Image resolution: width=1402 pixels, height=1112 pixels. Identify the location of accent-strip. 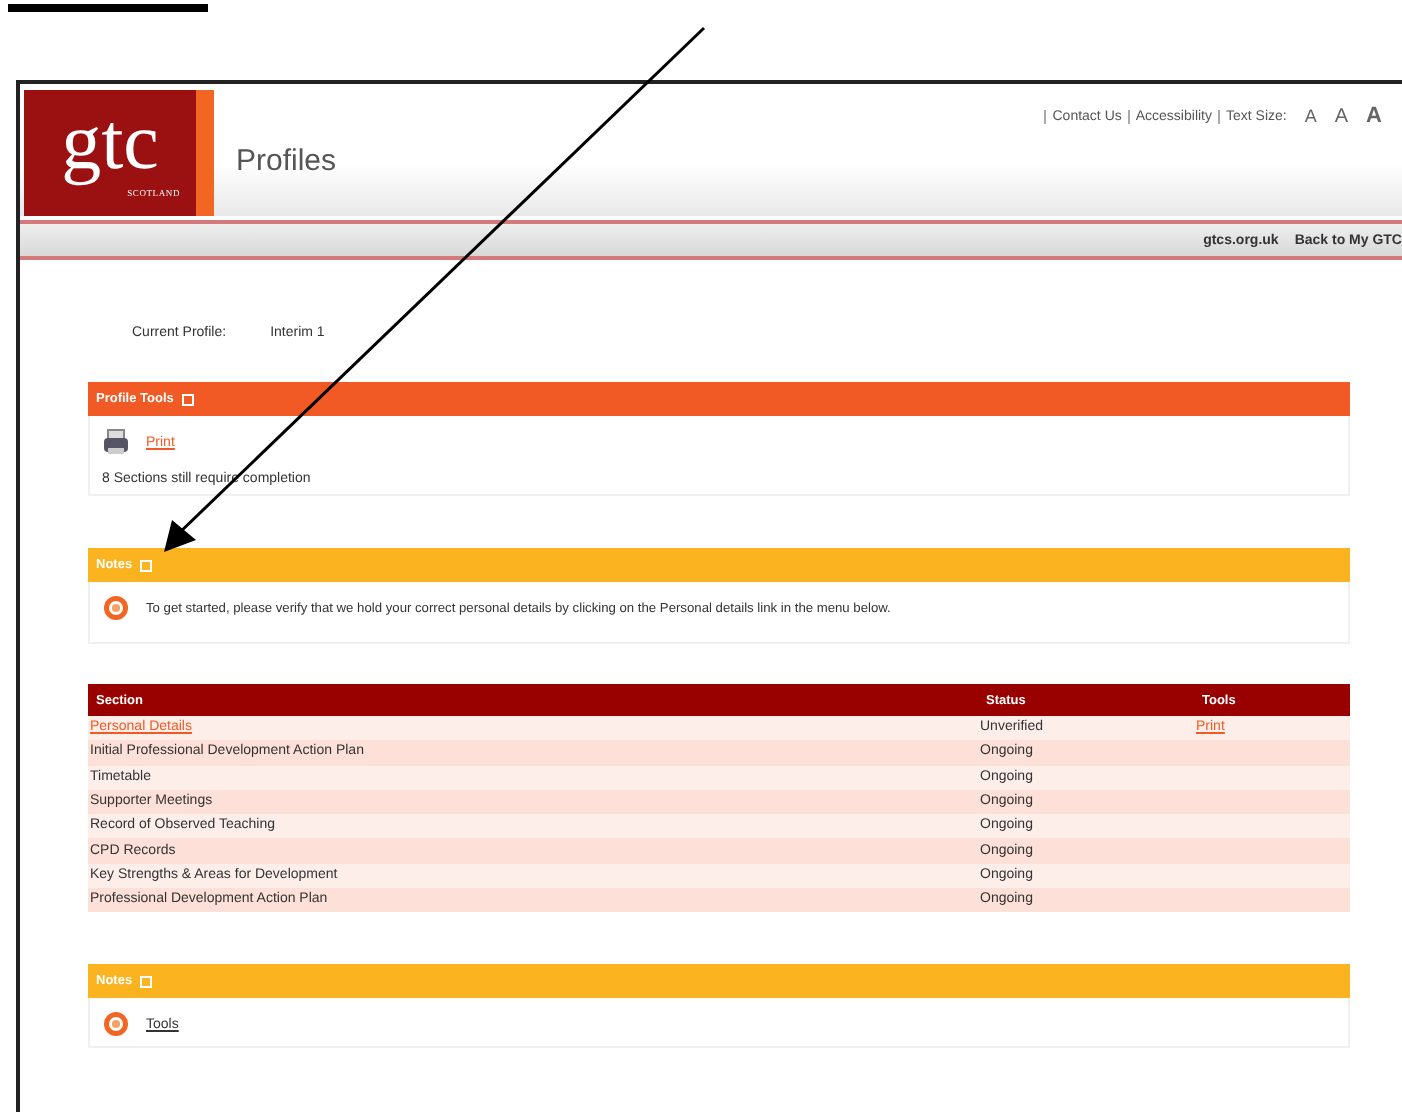
(205, 153).